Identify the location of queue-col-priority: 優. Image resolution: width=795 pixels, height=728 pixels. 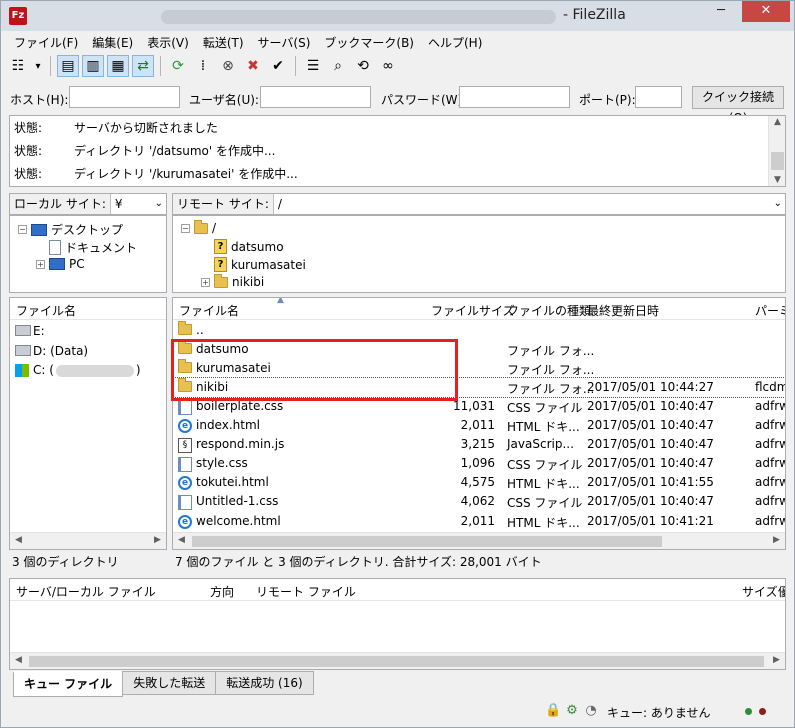
(781, 591).